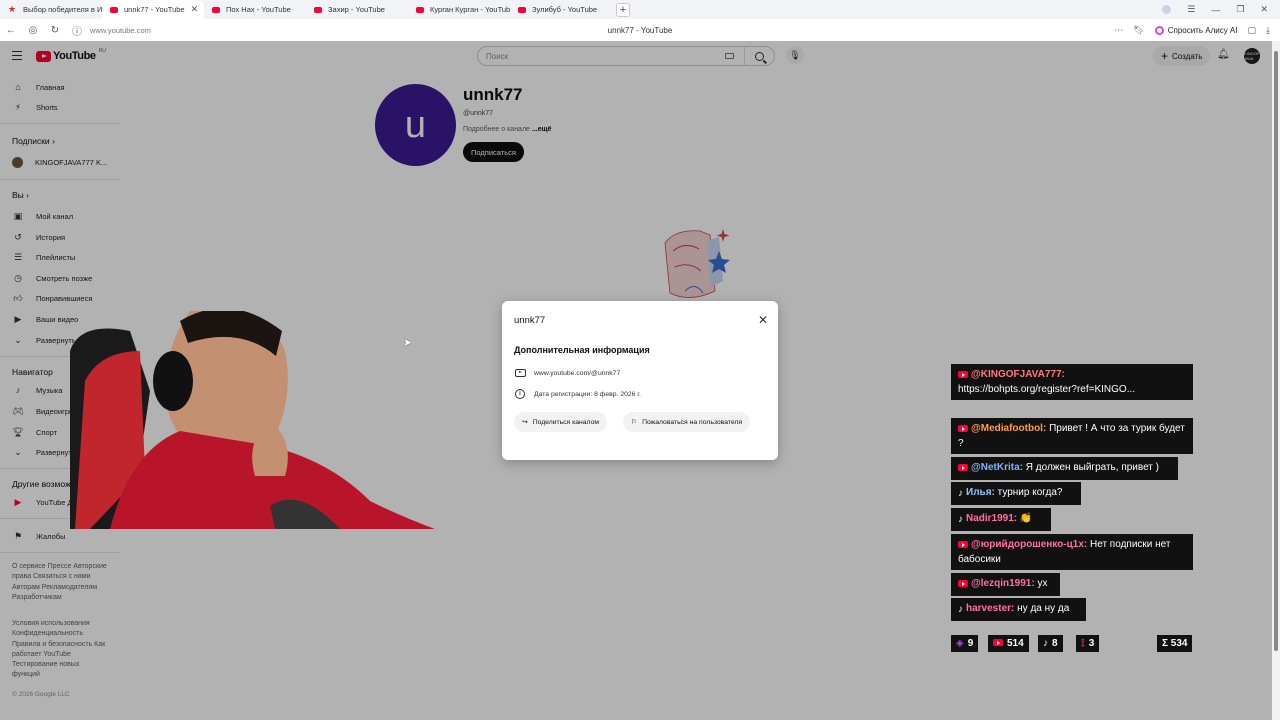 This screenshot has height=720, width=1280. What do you see at coordinates (525, 422) in the screenshot?
I see `share-icon: ↪` at bounding box center [525, 422].